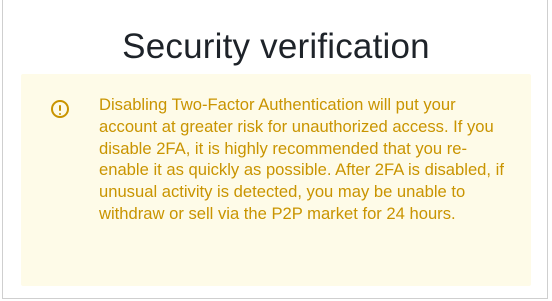 The height and width of the screenshot is (301, 552). What do you see at coordinates (60, 109) in the screenshot?
I see `exclamation-circle-icon` at bounding box center [60, 109].